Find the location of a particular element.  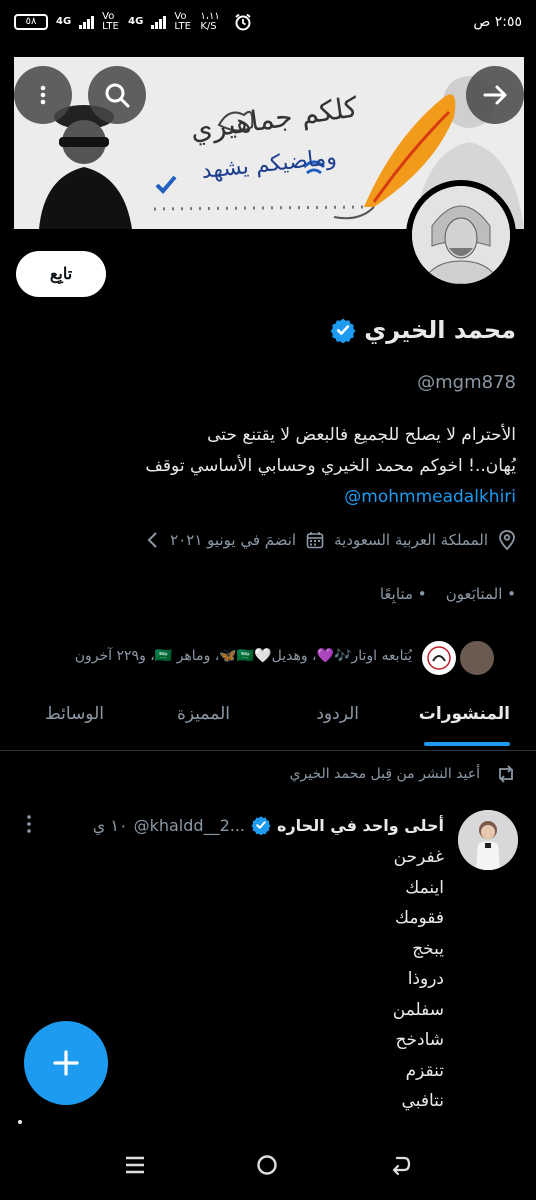

followers-link: • المتابَعون is located at coordinates (481, 594).